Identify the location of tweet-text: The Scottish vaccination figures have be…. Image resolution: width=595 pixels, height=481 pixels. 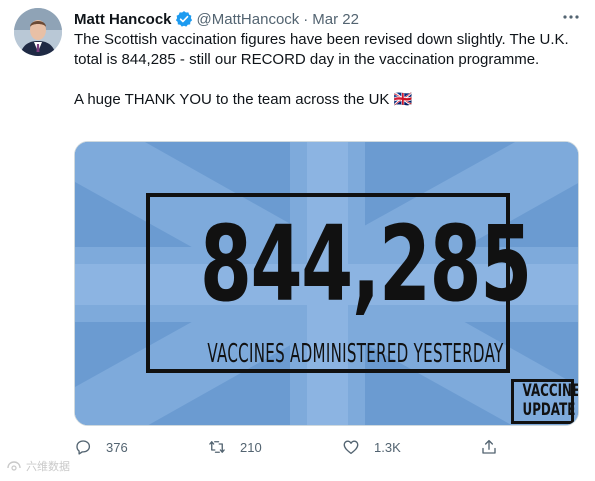
(321, 69).